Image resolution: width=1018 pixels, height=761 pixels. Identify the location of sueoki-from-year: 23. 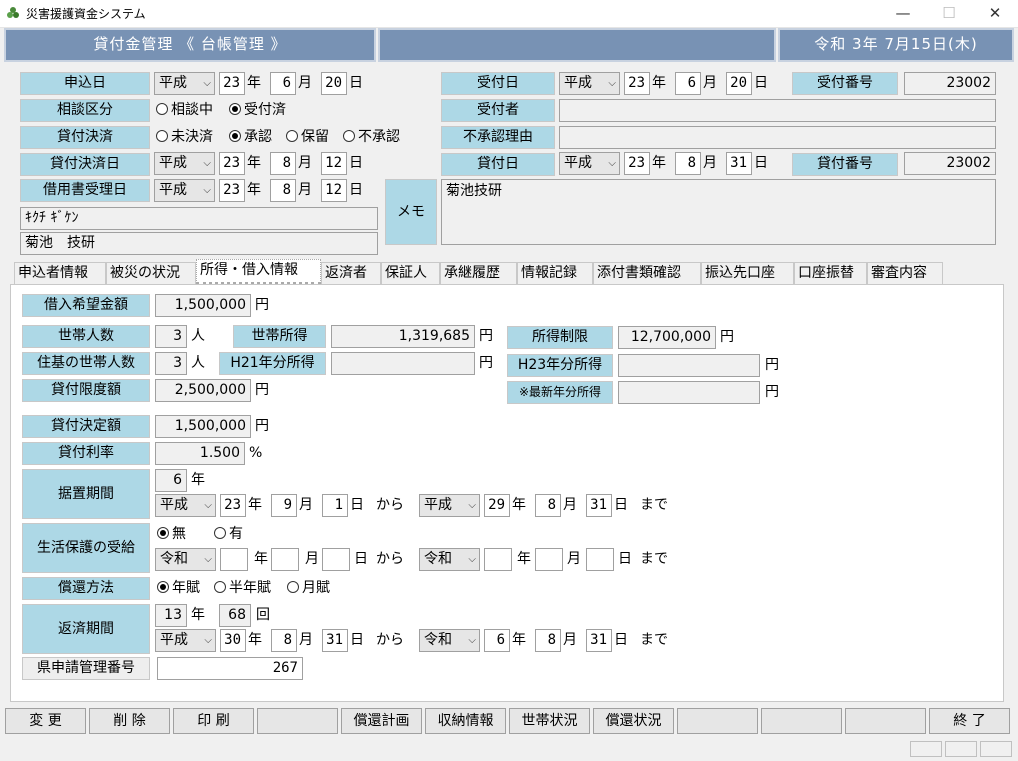
(233, 505).